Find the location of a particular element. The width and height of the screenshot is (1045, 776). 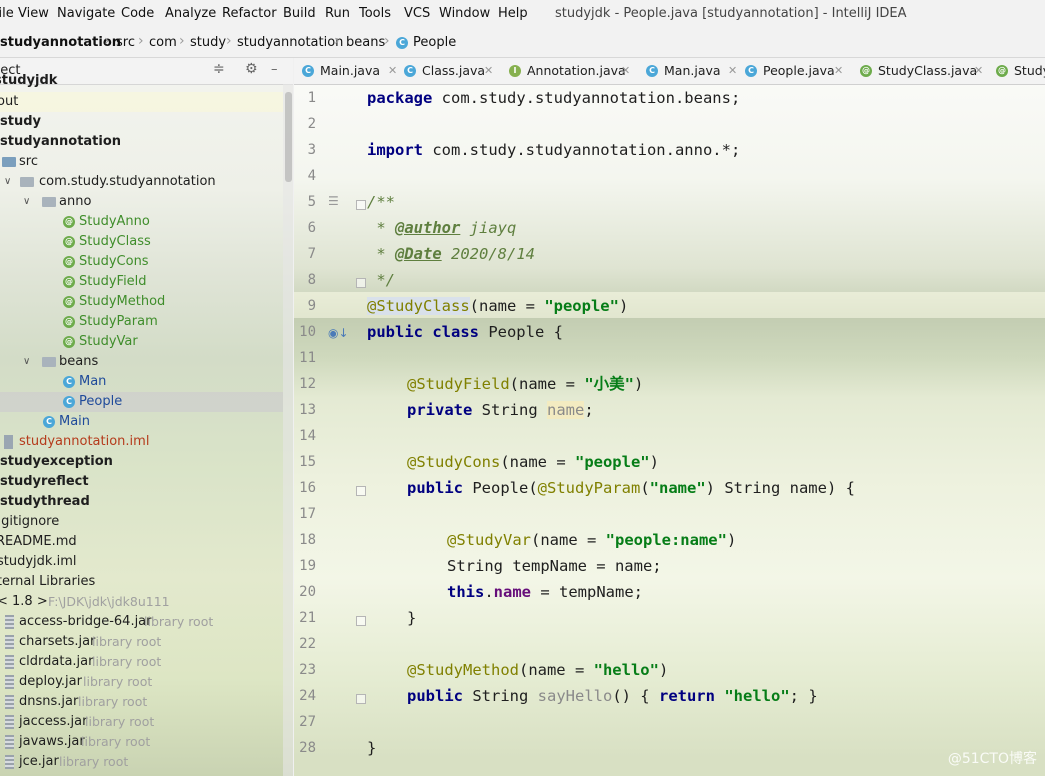

code-line-23: @StudyMethod(name = "hello") is located at coordinates (537, 670).